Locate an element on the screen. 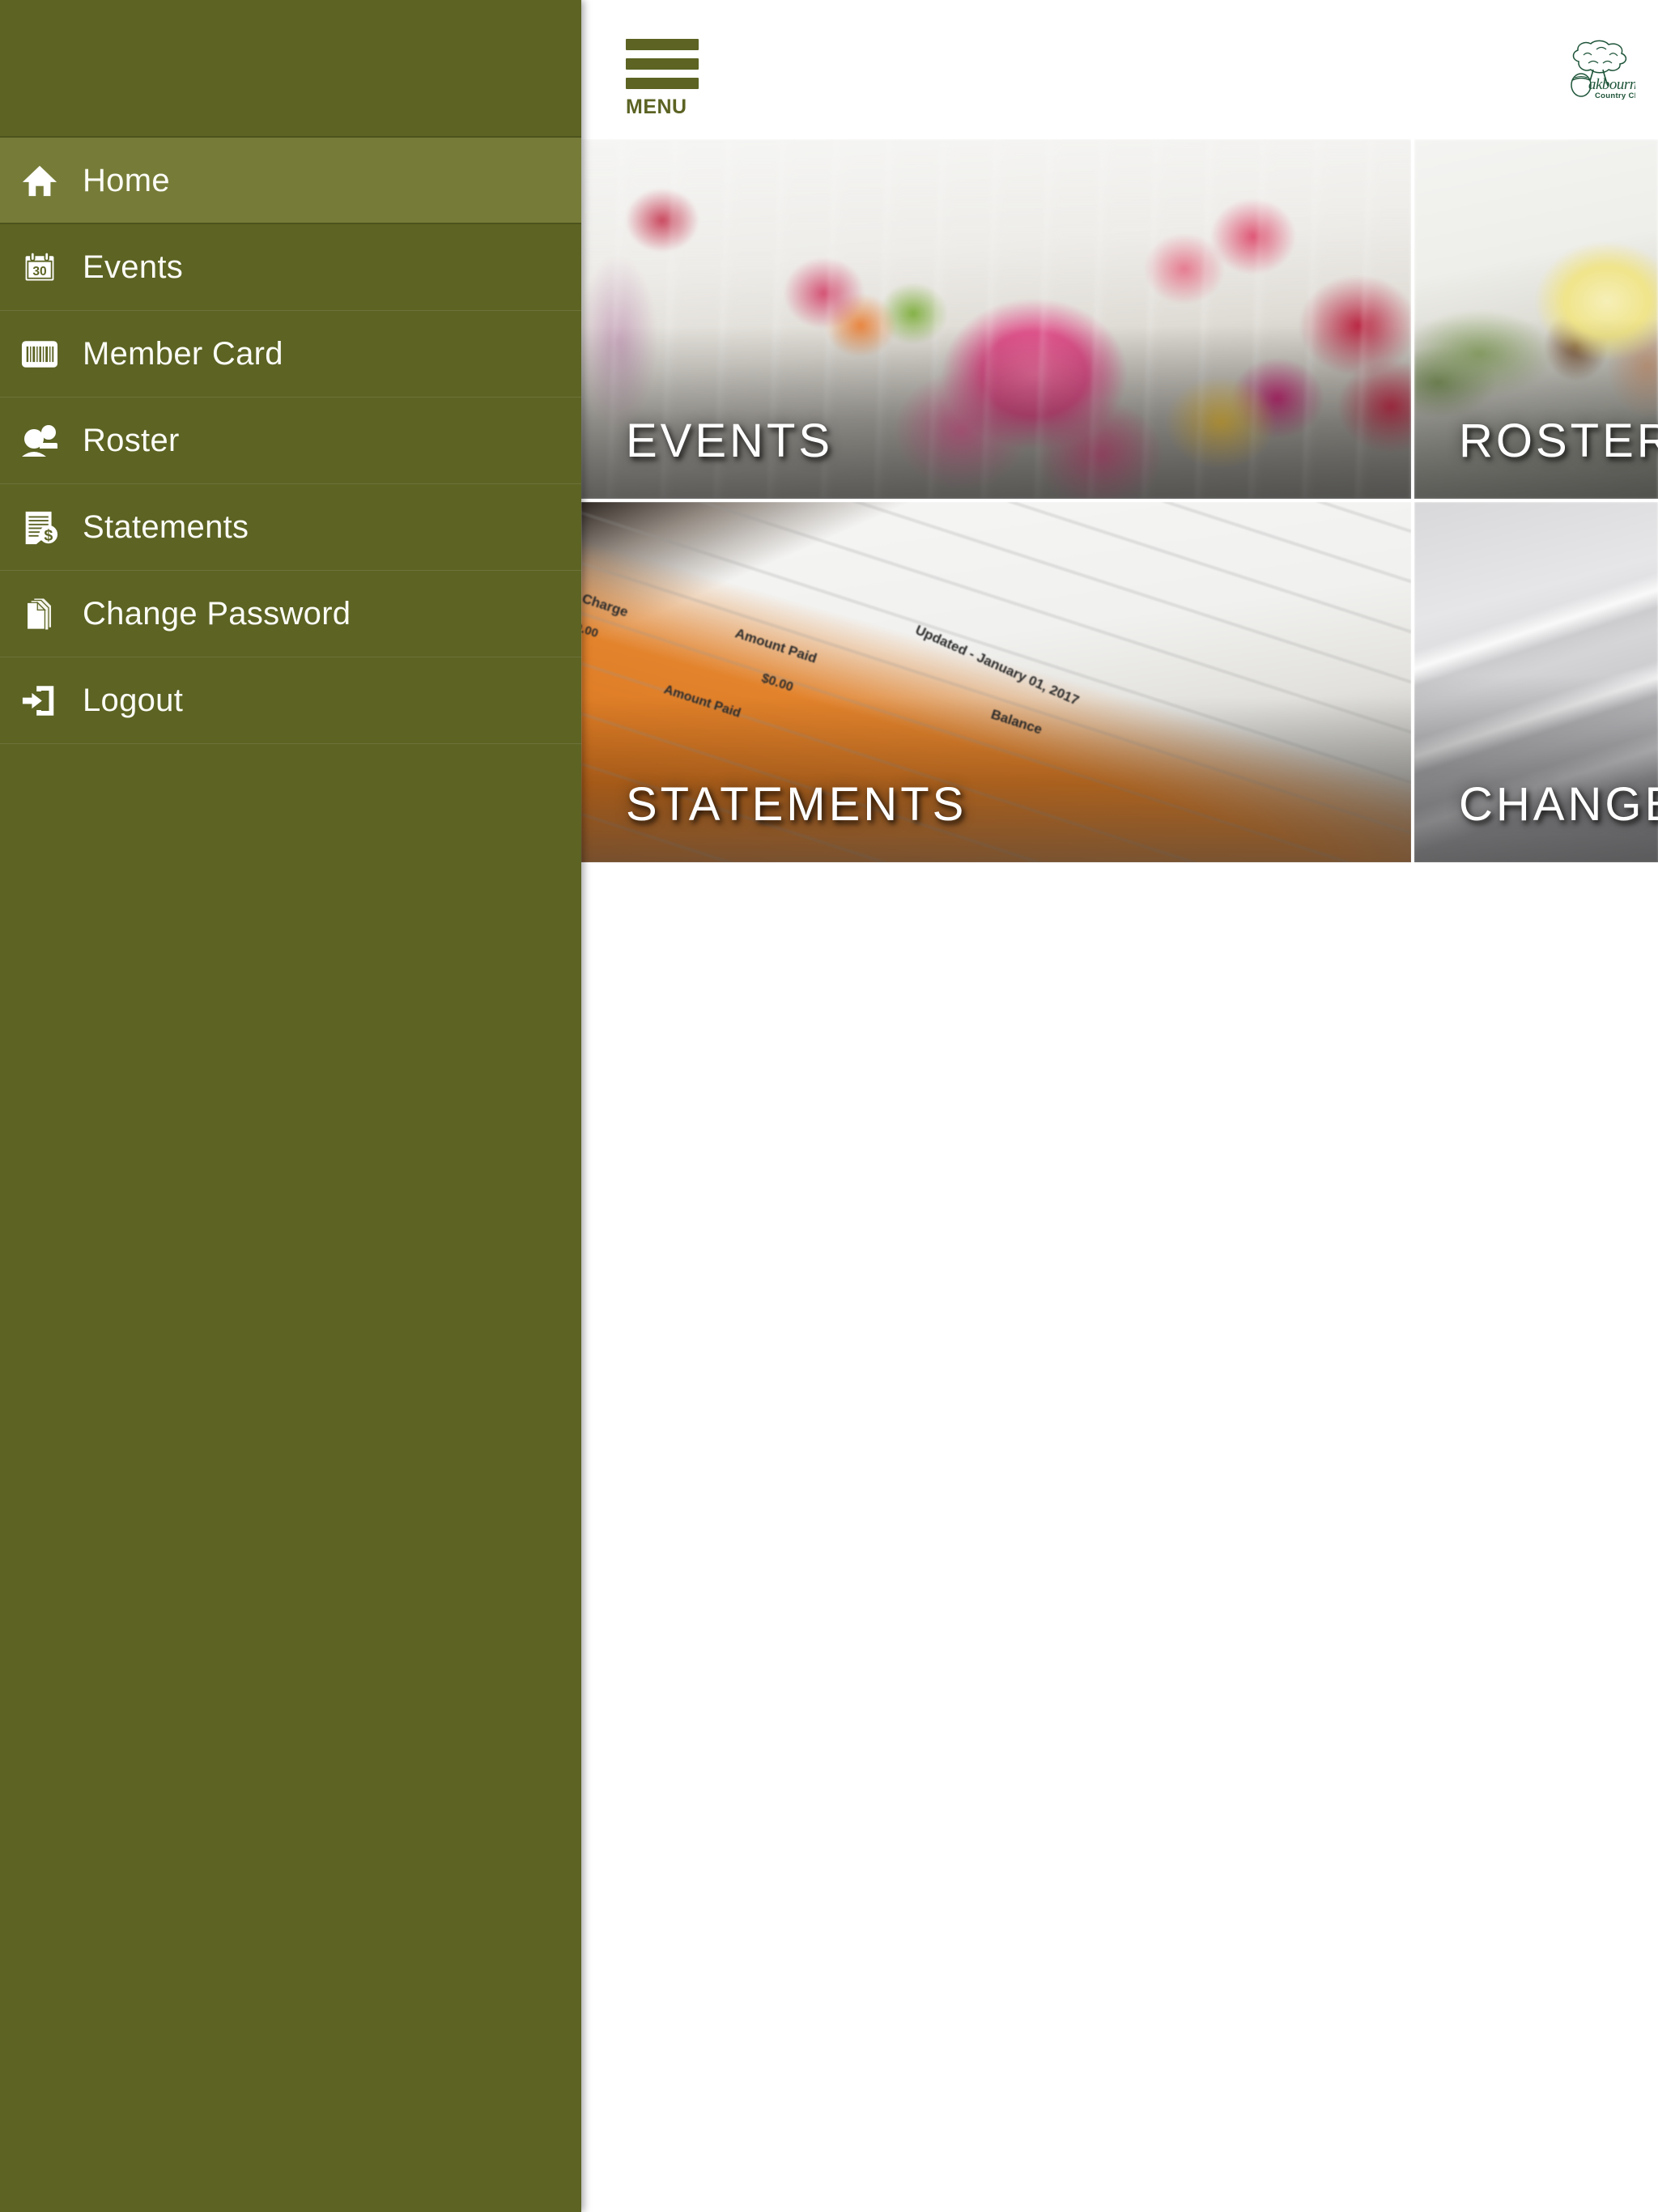 This screenshot has width=1658, height=2212. sidebar-item-statements: $ Statements is located at coordinates (290, 527).